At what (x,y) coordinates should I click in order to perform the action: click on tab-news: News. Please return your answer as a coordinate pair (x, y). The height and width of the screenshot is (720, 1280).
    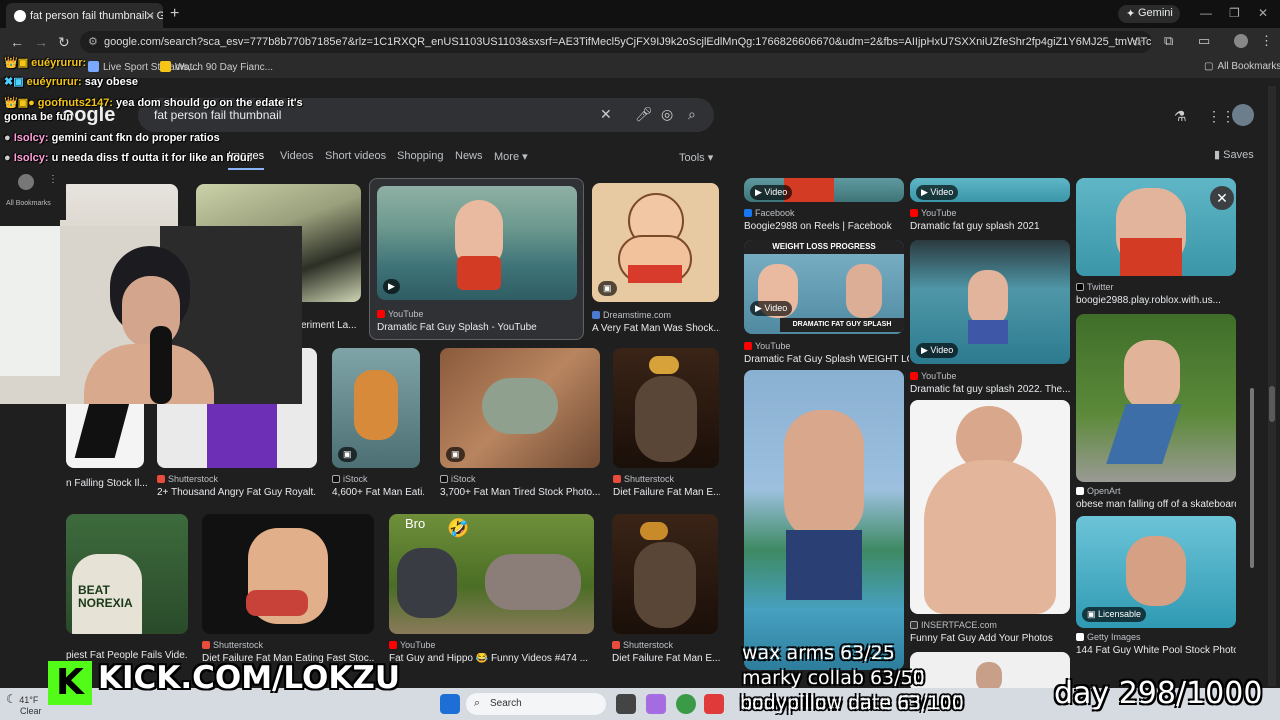
    Looking at the image, I should click on (469, 156).